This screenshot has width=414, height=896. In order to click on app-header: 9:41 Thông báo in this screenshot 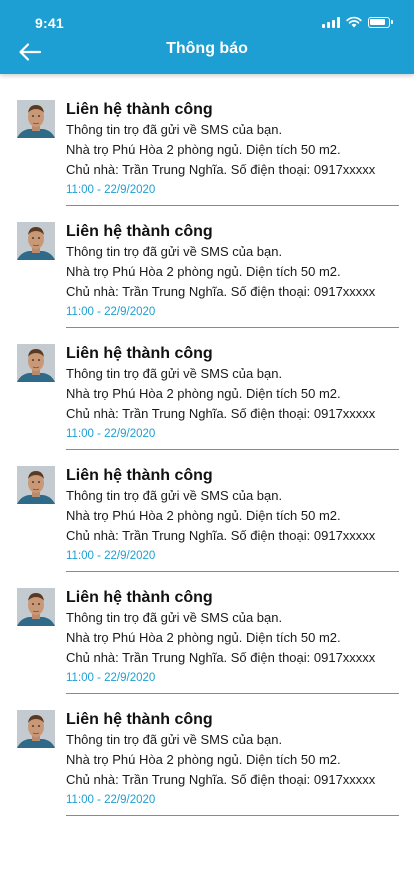, I will do `click(207, 37)`.